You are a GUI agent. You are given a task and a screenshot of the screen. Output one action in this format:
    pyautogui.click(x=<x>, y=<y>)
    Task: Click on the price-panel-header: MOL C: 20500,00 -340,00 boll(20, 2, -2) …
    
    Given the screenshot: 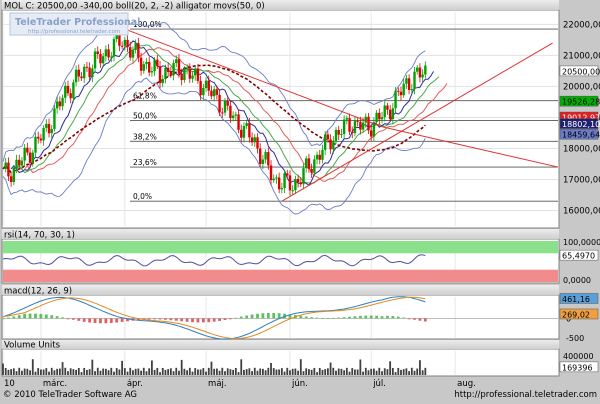 What is the action you would take?
    pyautogui.click(x=134, y=7)
    